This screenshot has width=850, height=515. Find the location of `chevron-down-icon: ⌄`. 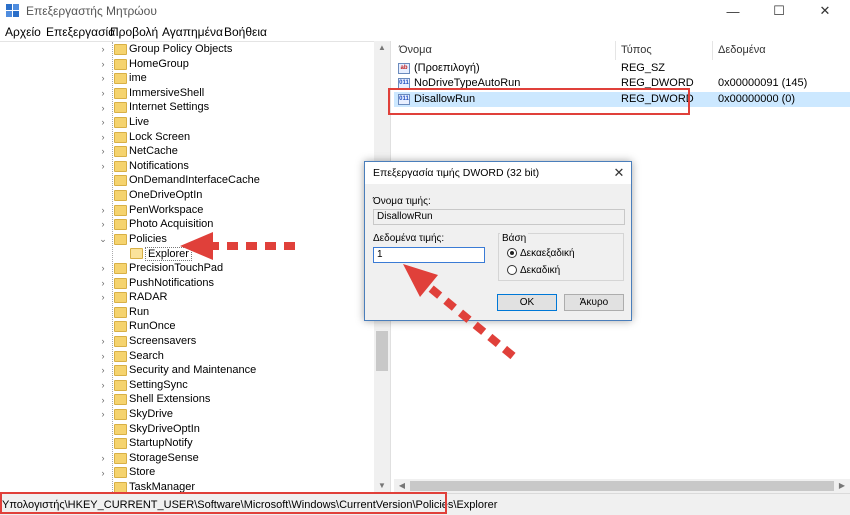

chevron-down-icon: ⌄ is located at coordinates (103, 239).